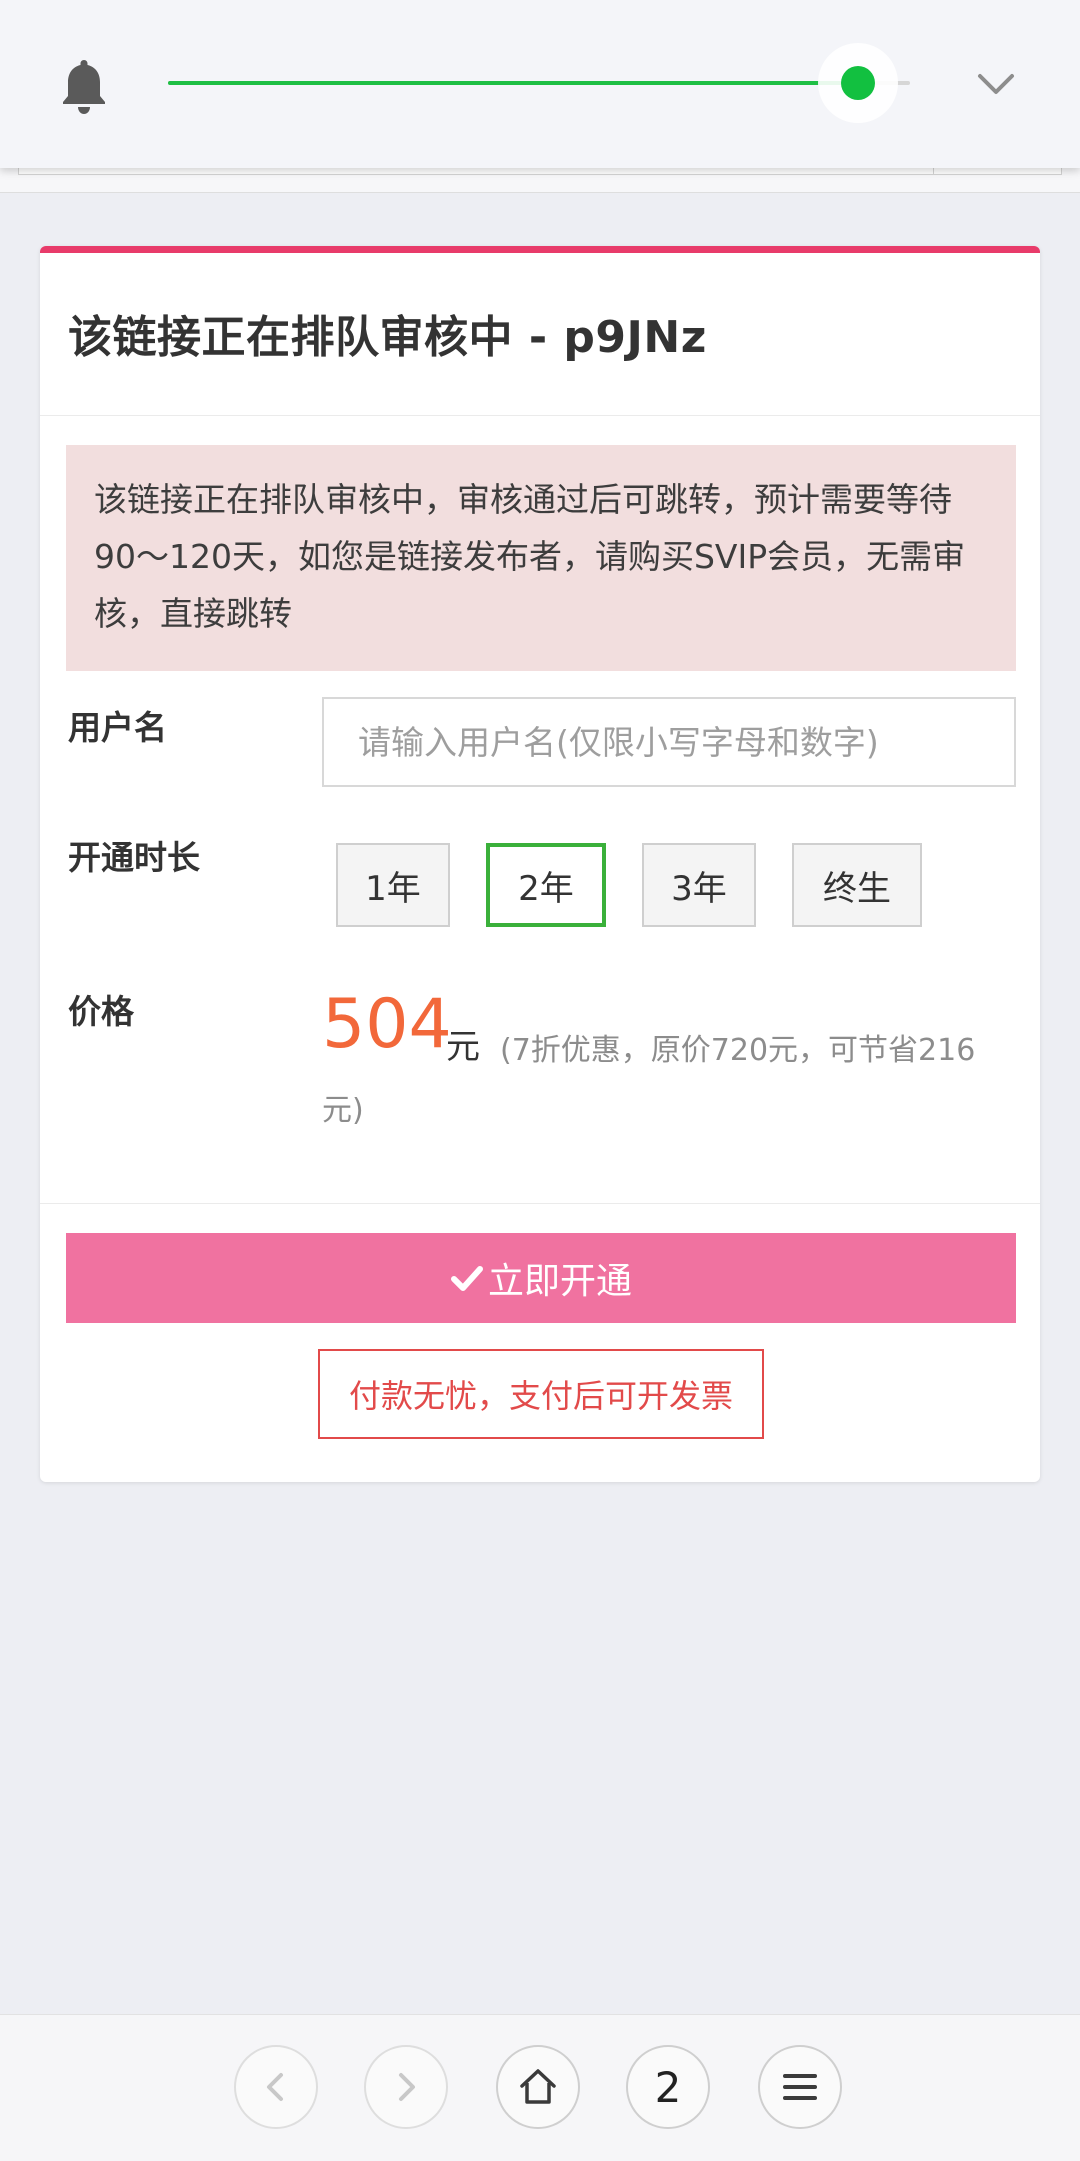  I want to click on home-button, so click(538, 2087).